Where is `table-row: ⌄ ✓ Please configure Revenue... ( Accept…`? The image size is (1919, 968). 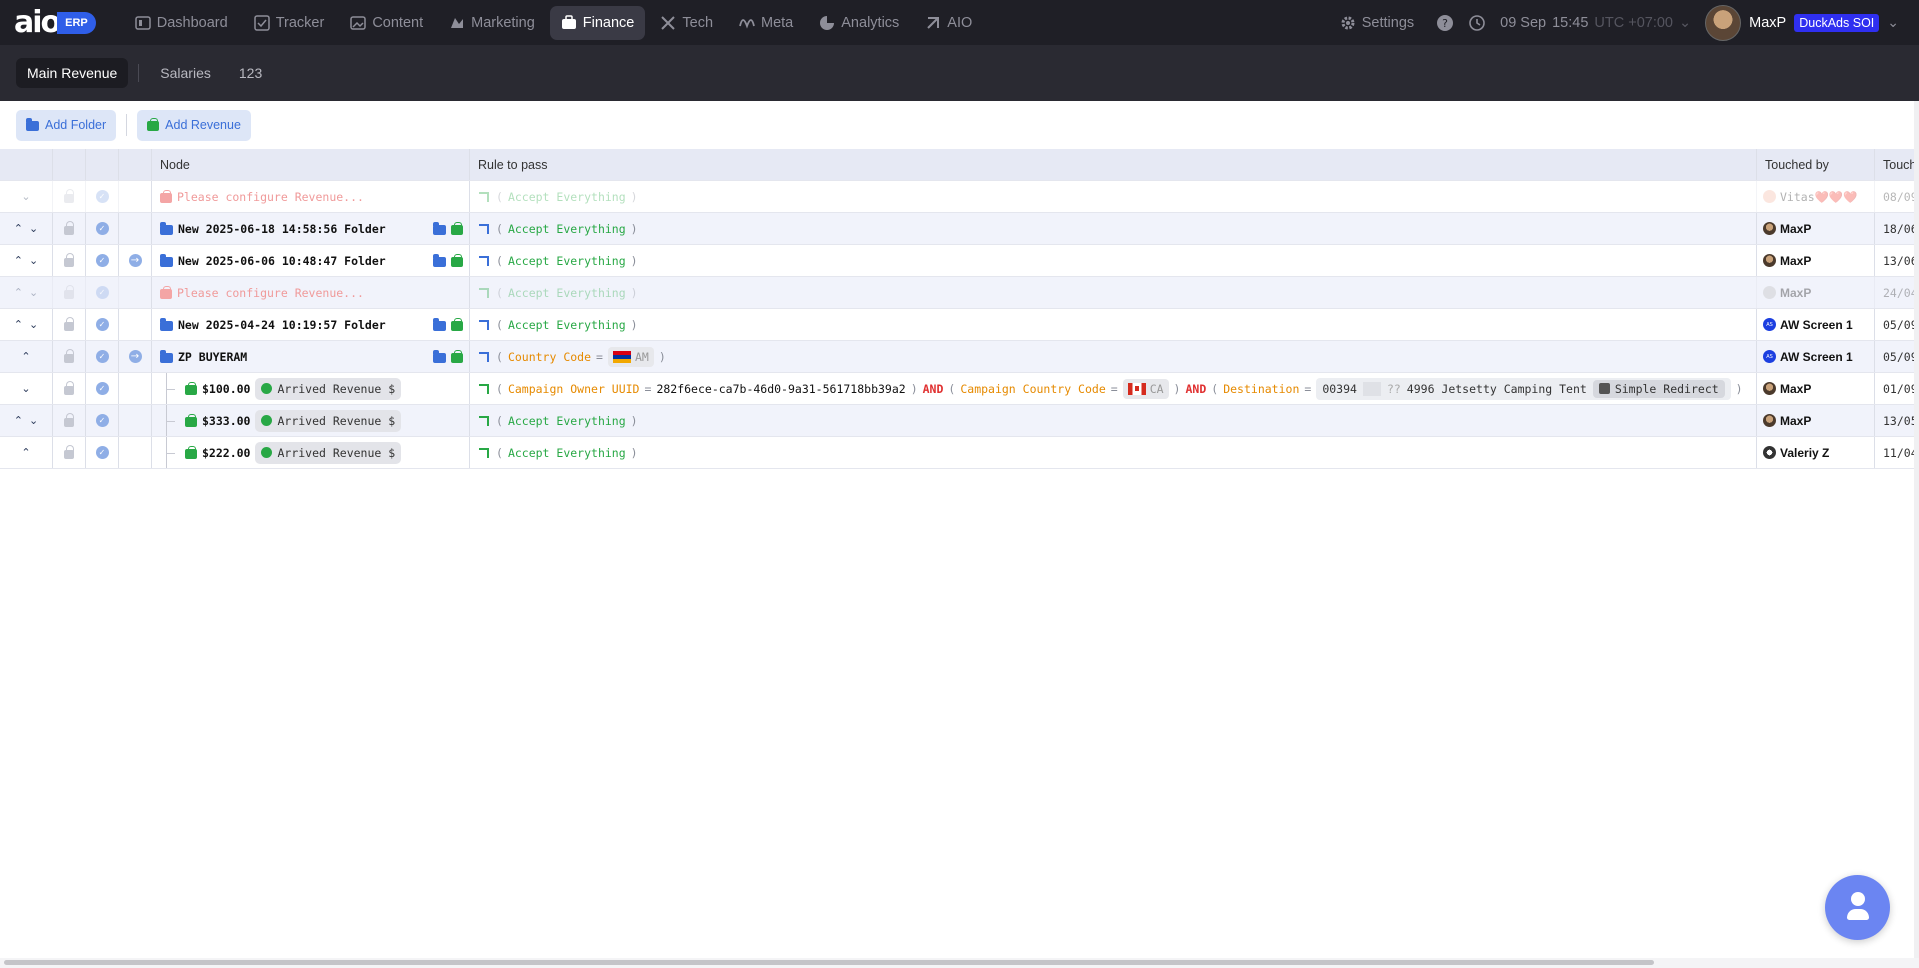
table-row: ⌄ ✓ Please configure Revenue... ( Accept… is located at coordinates (959, 197).